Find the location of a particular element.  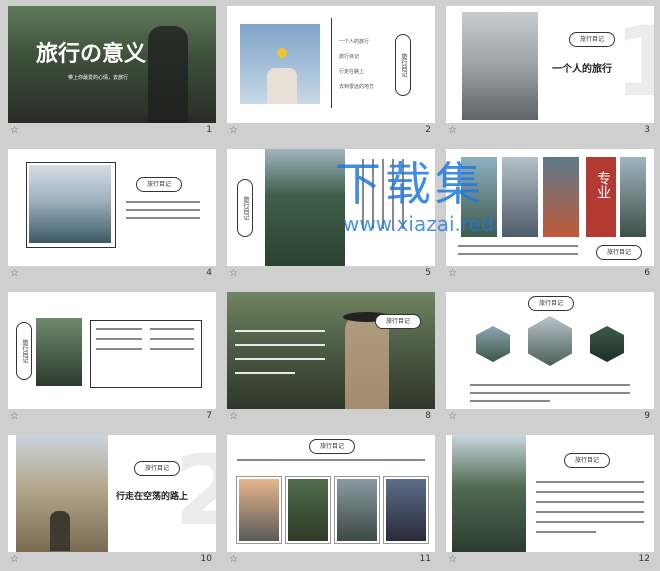

street-photo is located at coordinates (357, 510).